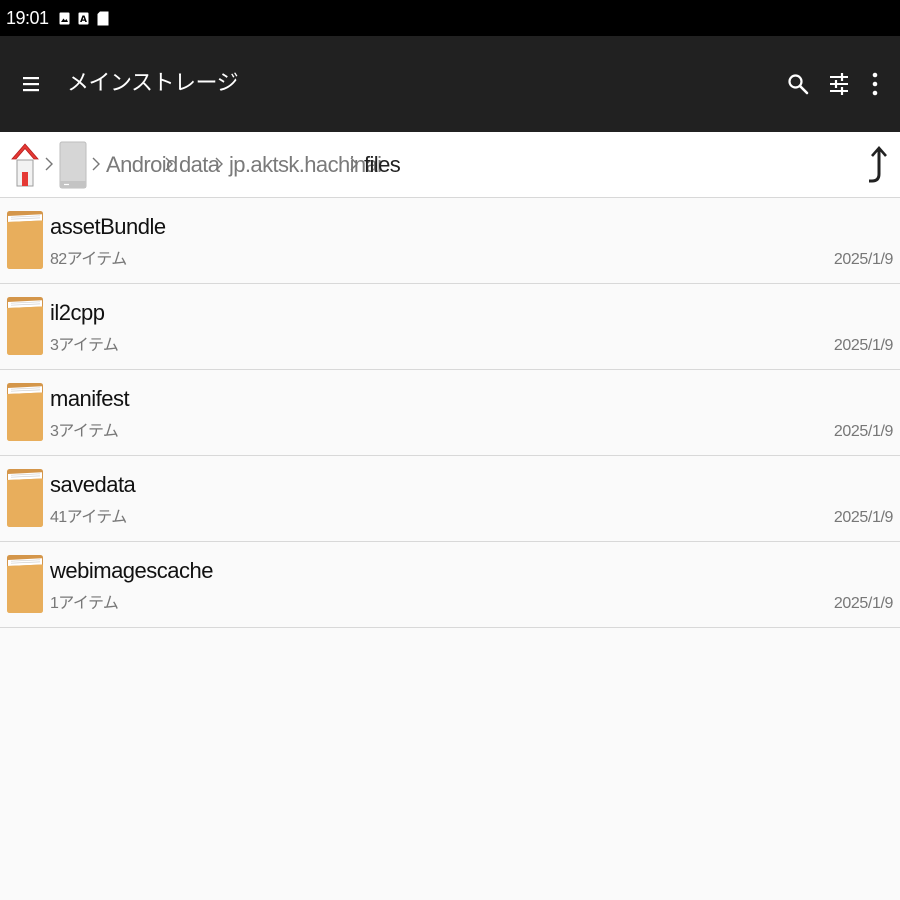 This screenshot has width=900, height=900. I want to click on breadcrumb: Android data jp.aktsk.hachinai files, so click(450, 165).